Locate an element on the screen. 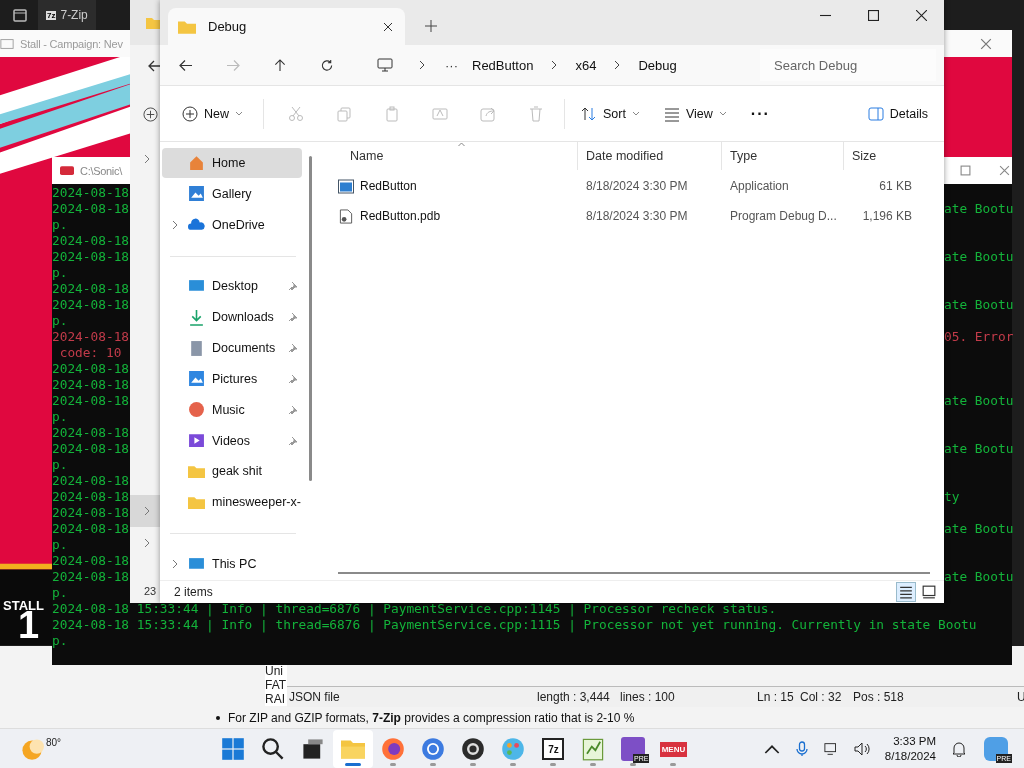 The image size is (1024, 768). sidebar-item: Documents is located at coordinates (232, 348).